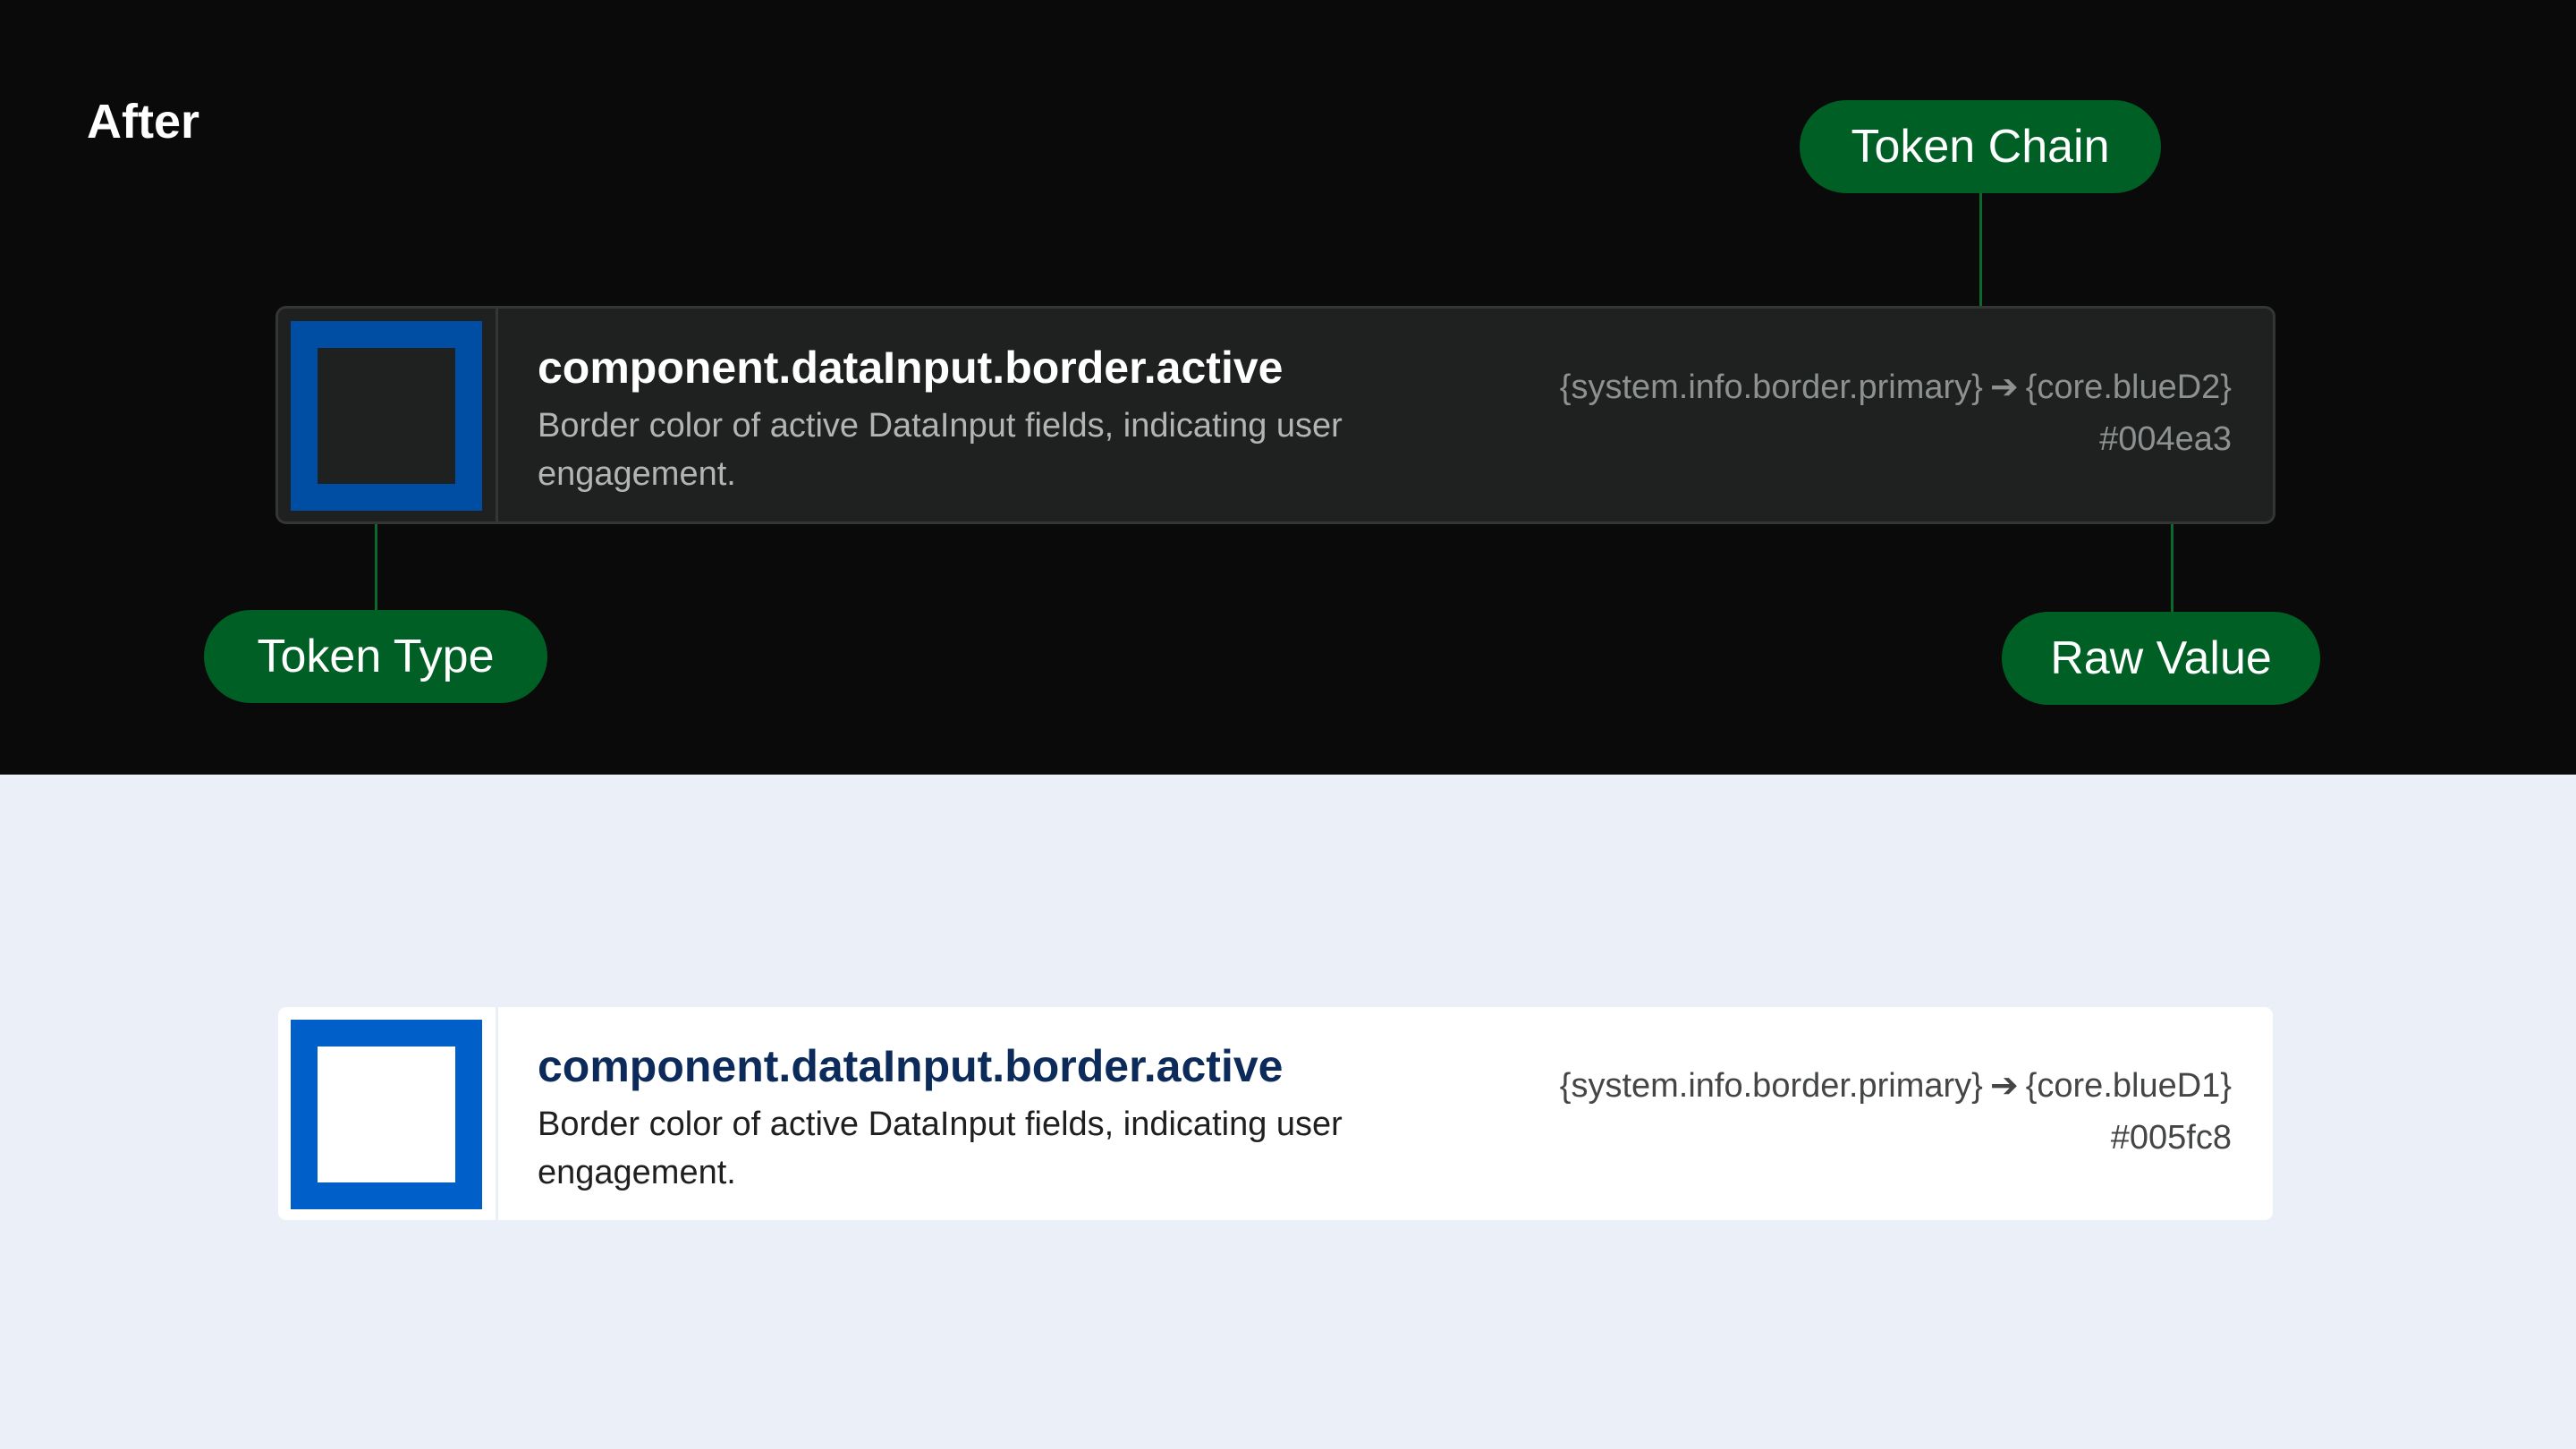  Describe the element at coordinates (2128, 1086) in the screenshot. I see `token-chain-target: {core.blueD1}` at that location.